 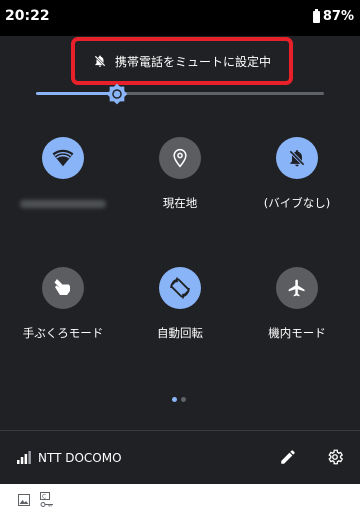 I want to click on tile-location-label: 現在地, so click(x=180, y=203).